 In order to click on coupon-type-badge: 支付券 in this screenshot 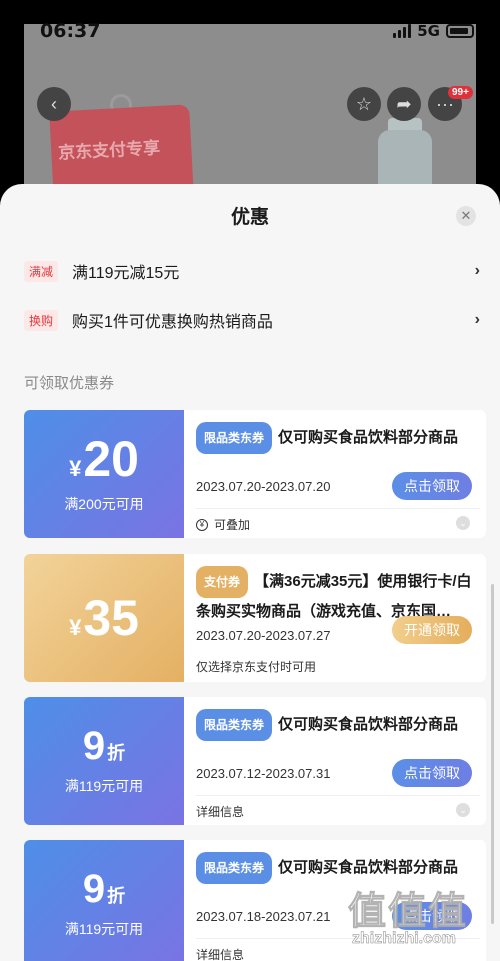, I will do `click(222, 582)`.